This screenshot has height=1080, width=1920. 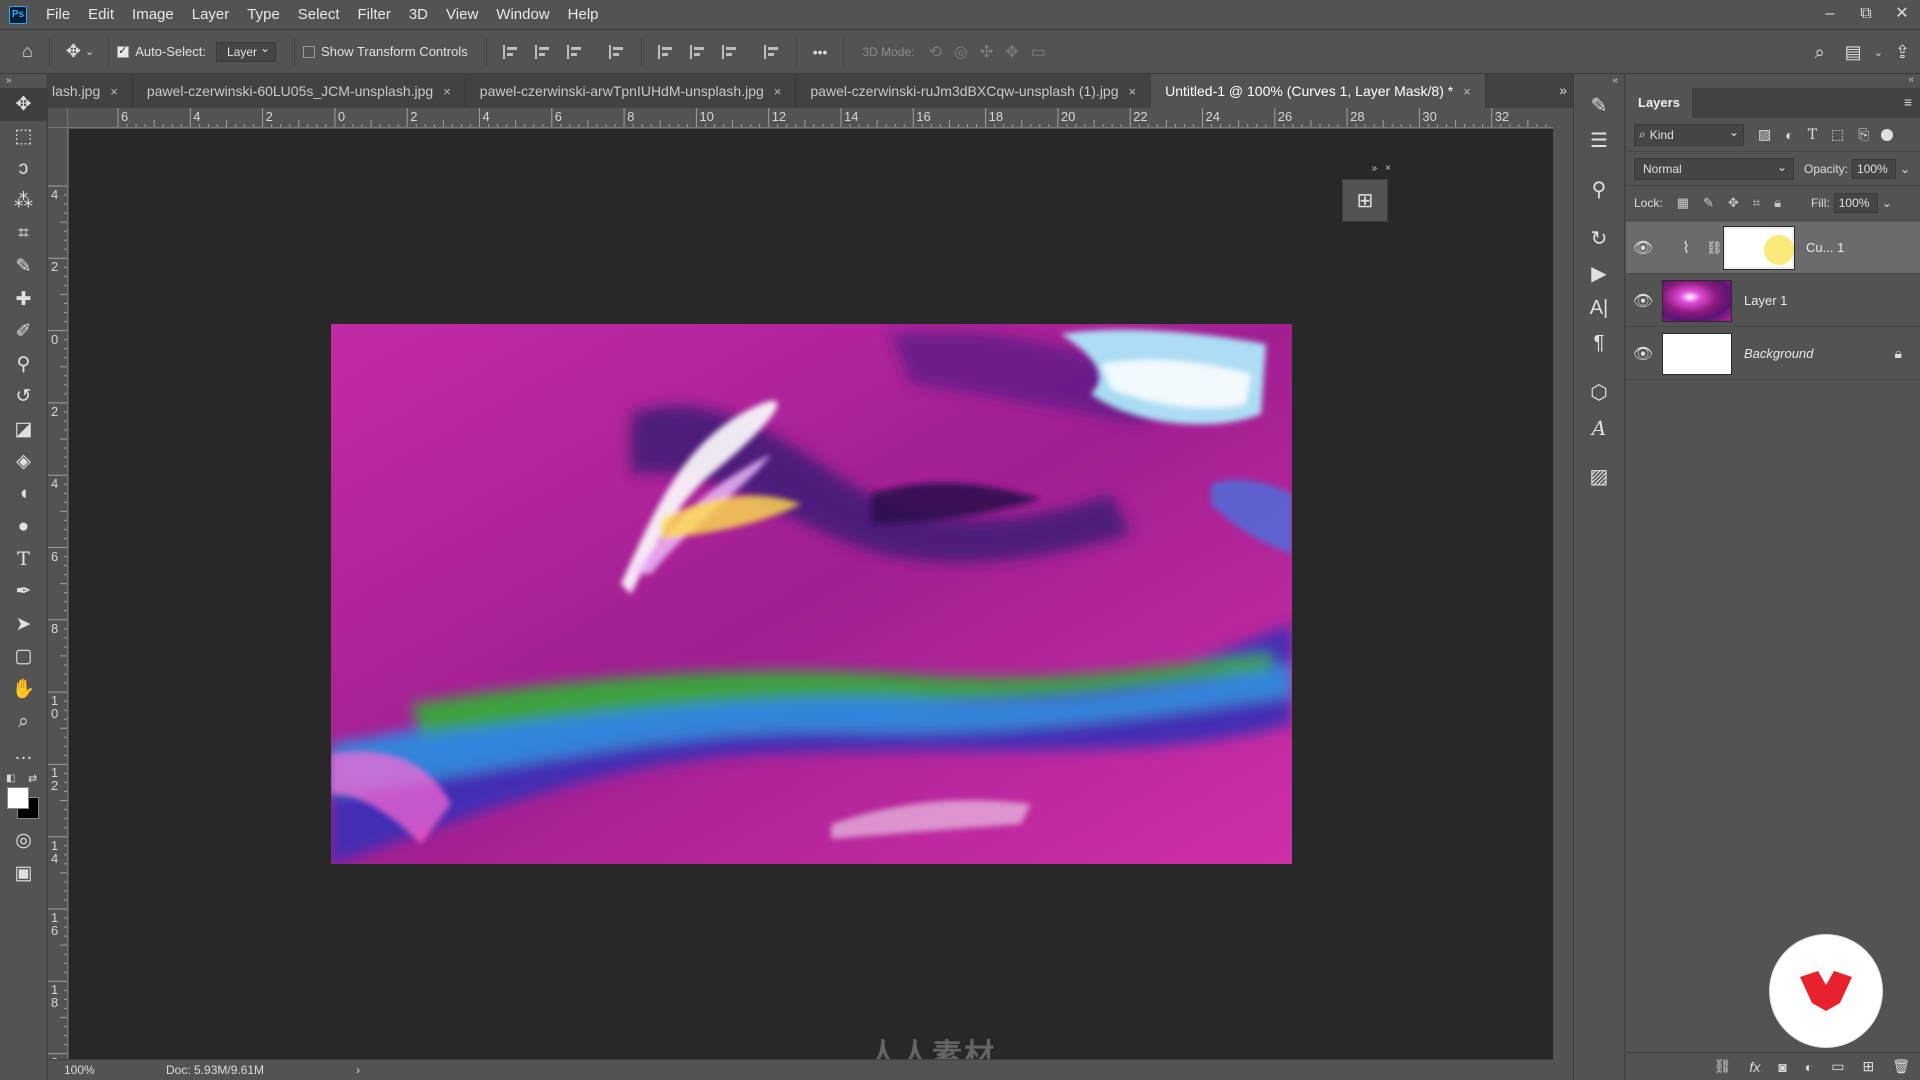 I want to click on new-adjustment-layer-icon: ◐, so click(x=1809, y=1067).